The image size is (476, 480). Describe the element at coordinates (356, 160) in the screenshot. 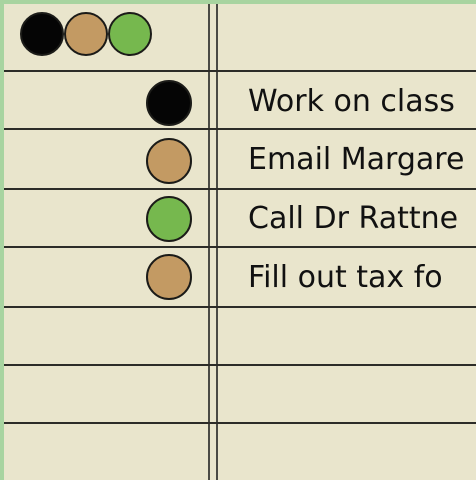

I see `task-label: Email Margare` at that location.